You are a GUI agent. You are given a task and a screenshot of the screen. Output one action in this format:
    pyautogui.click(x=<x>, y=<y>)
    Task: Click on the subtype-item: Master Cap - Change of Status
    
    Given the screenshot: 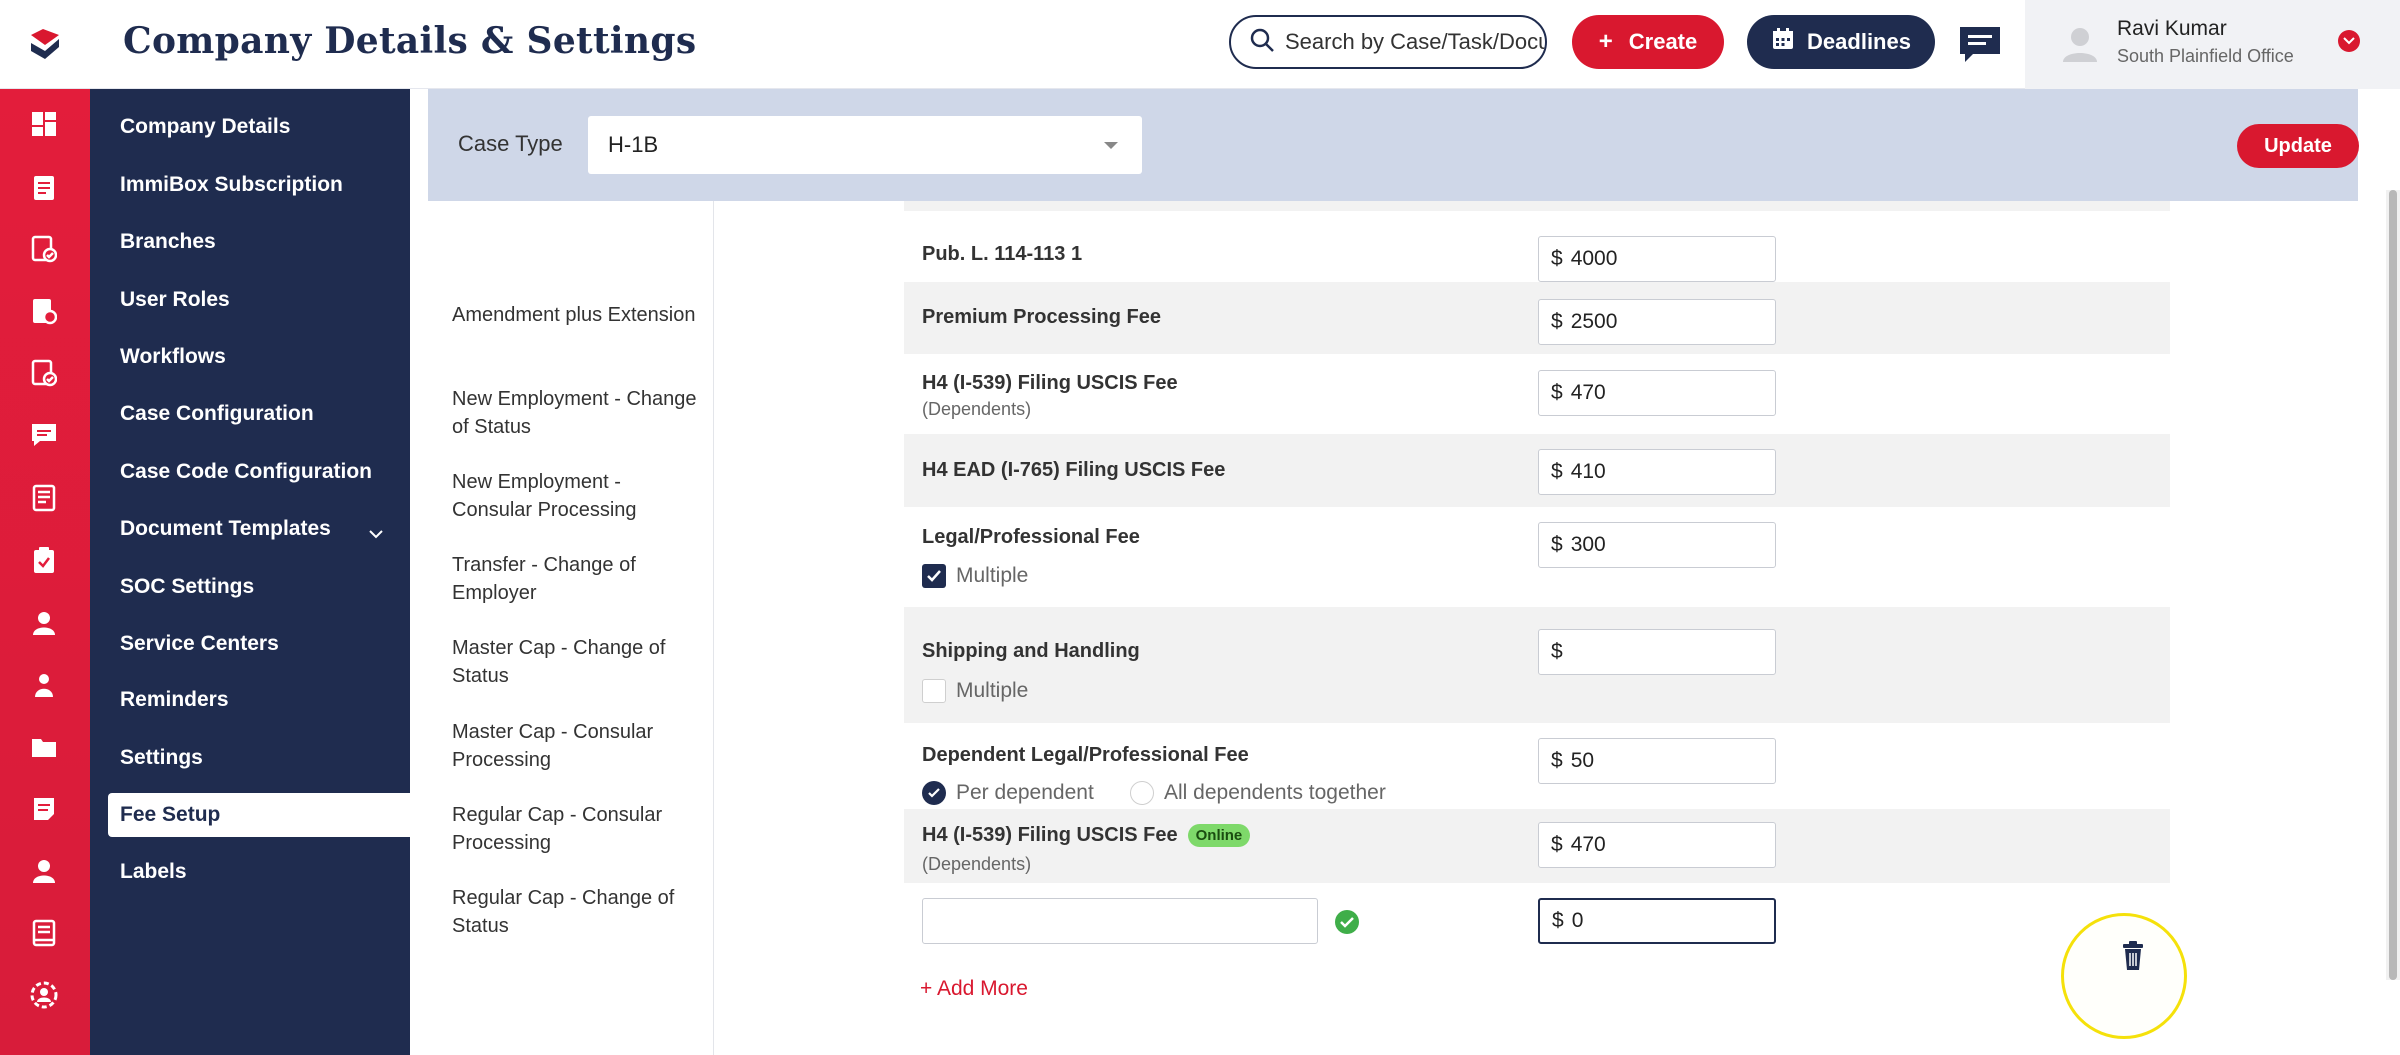 What is the action you would take?
    pyautogui.click(x=577, y=662)
    